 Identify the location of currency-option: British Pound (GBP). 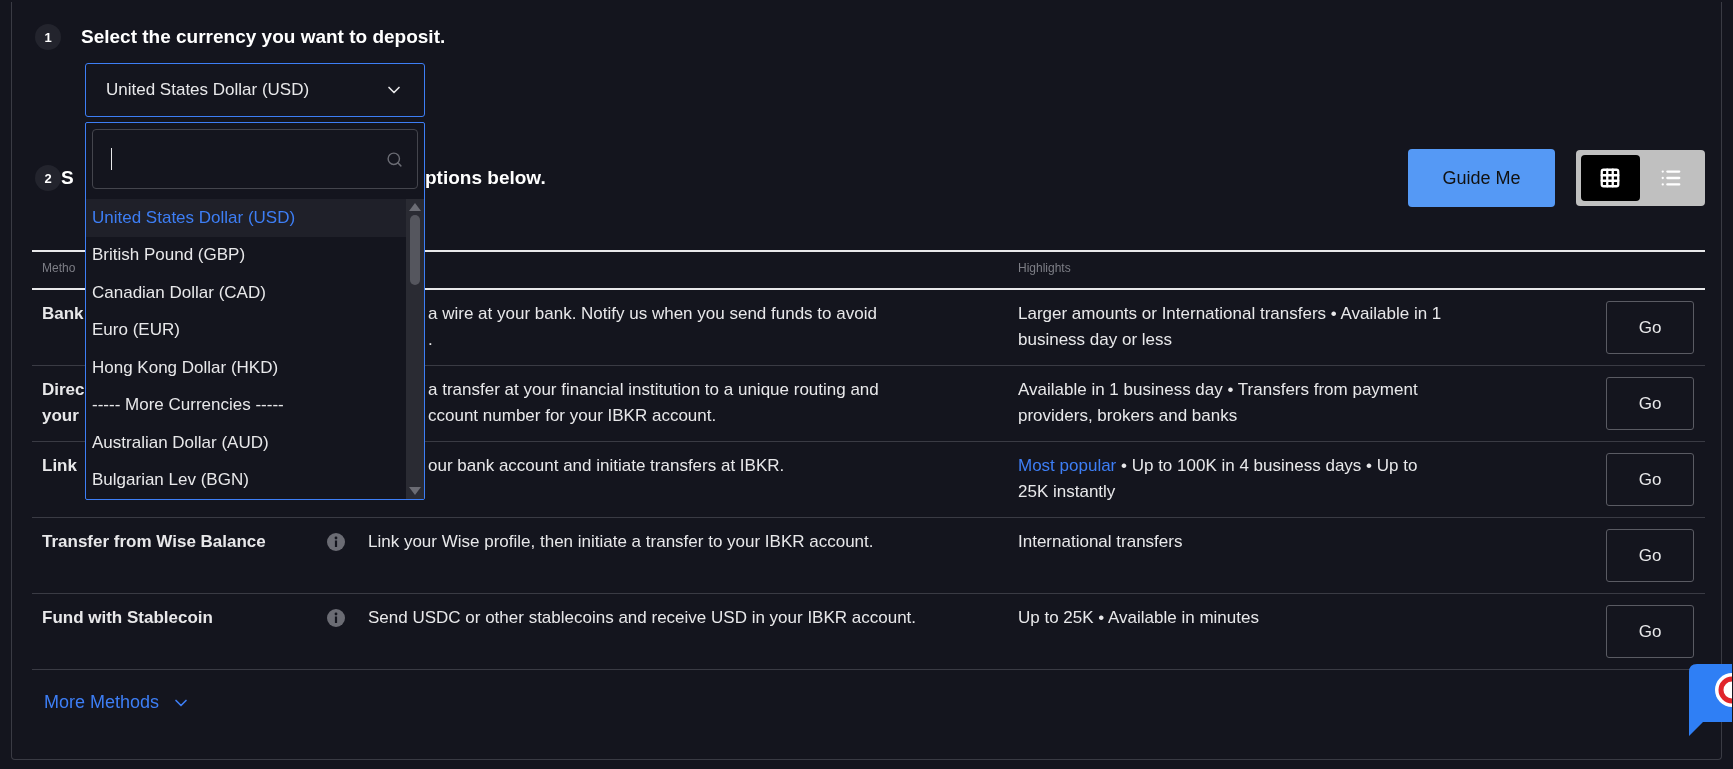
(246, 255).